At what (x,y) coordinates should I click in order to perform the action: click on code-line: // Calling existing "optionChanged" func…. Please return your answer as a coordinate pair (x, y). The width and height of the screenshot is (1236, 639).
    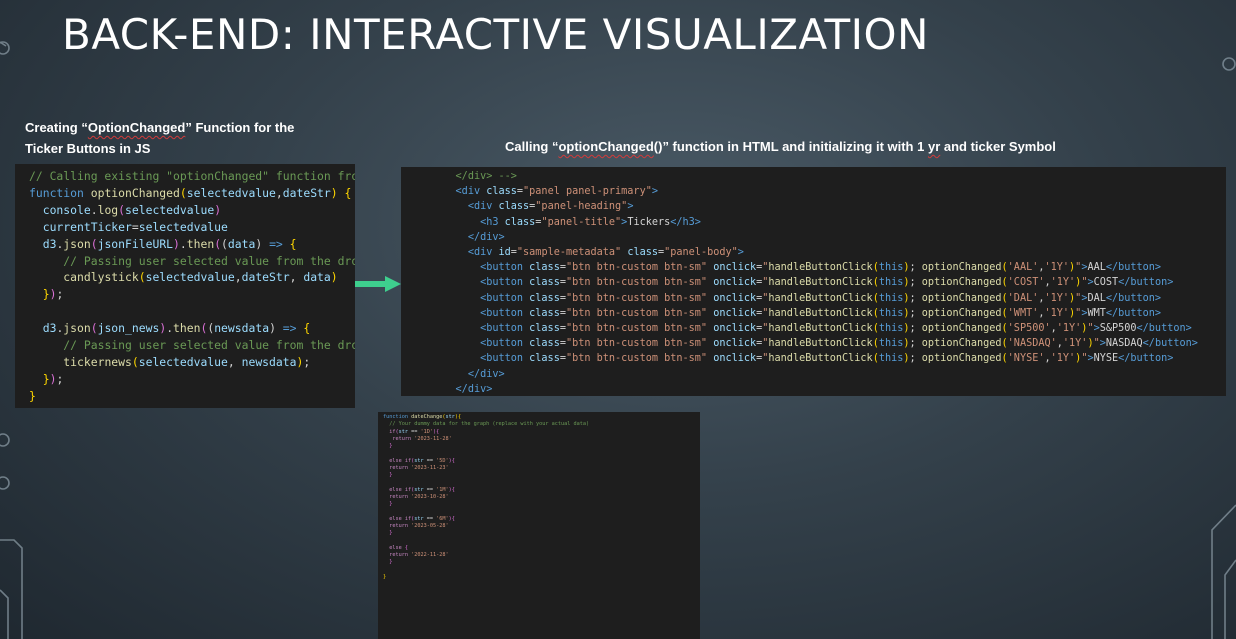
    Looking at the image, I should click on (192, 176).